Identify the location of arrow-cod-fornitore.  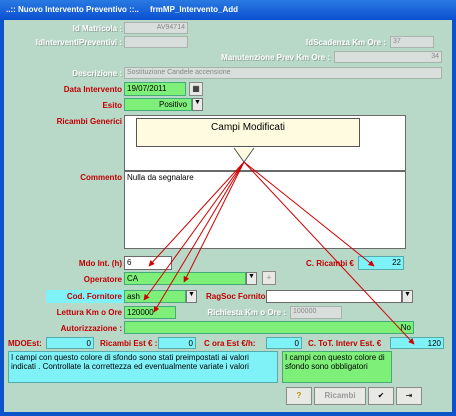
(194, 231).